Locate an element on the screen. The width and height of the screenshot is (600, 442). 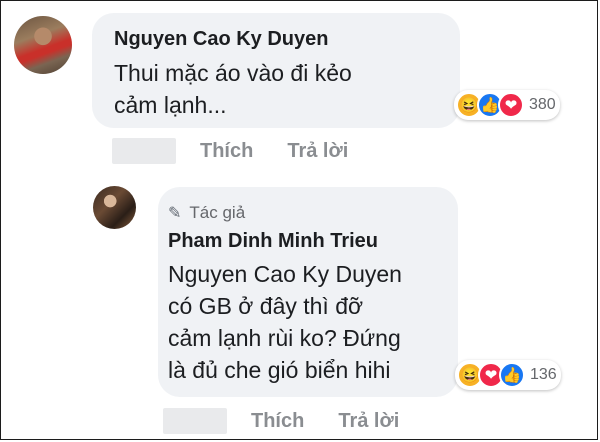
author-tag-label: Tác giả is located at coordinates (217, 212).